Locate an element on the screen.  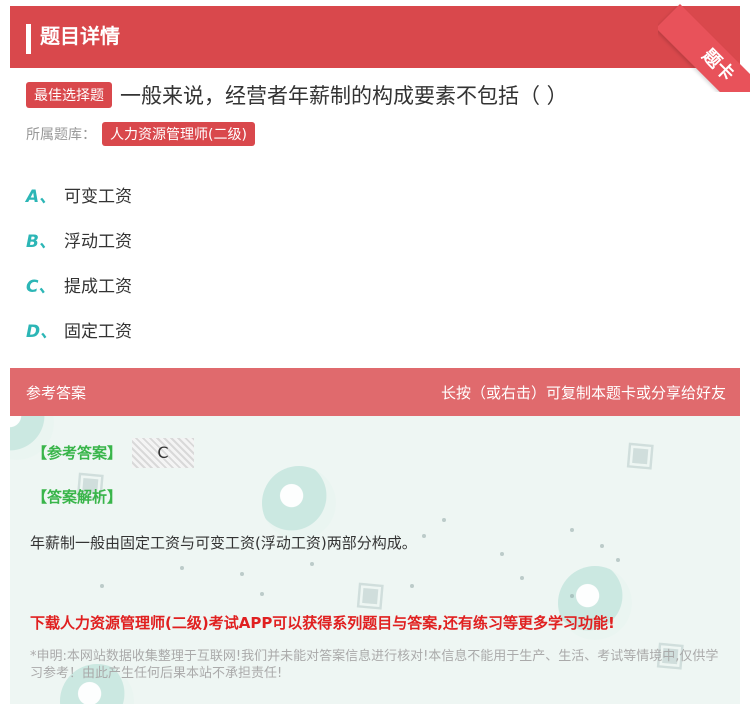
ribbon-label: 题卡 is located at coordinates (704, 48).